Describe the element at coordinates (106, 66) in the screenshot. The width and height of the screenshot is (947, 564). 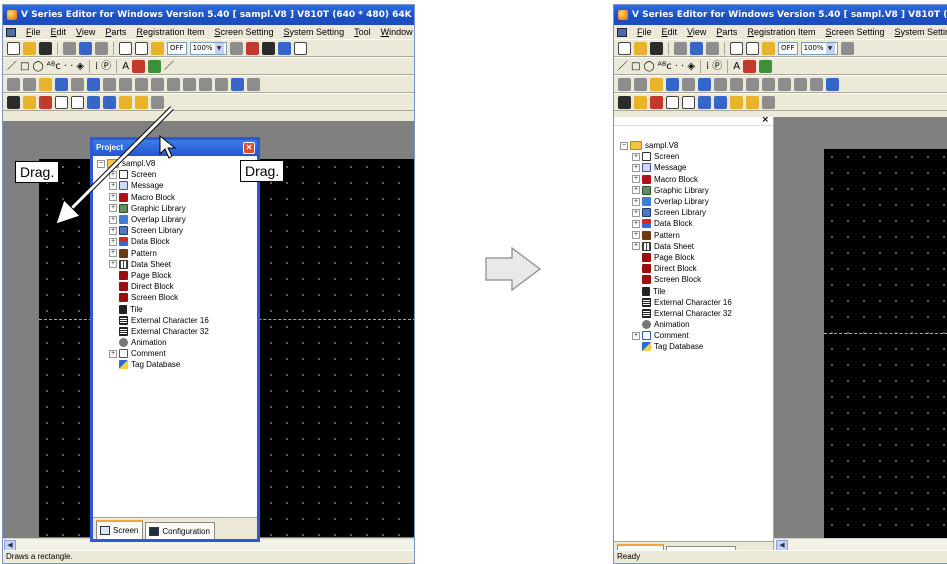
I see `paint-icon: Ⓟ` at that location.